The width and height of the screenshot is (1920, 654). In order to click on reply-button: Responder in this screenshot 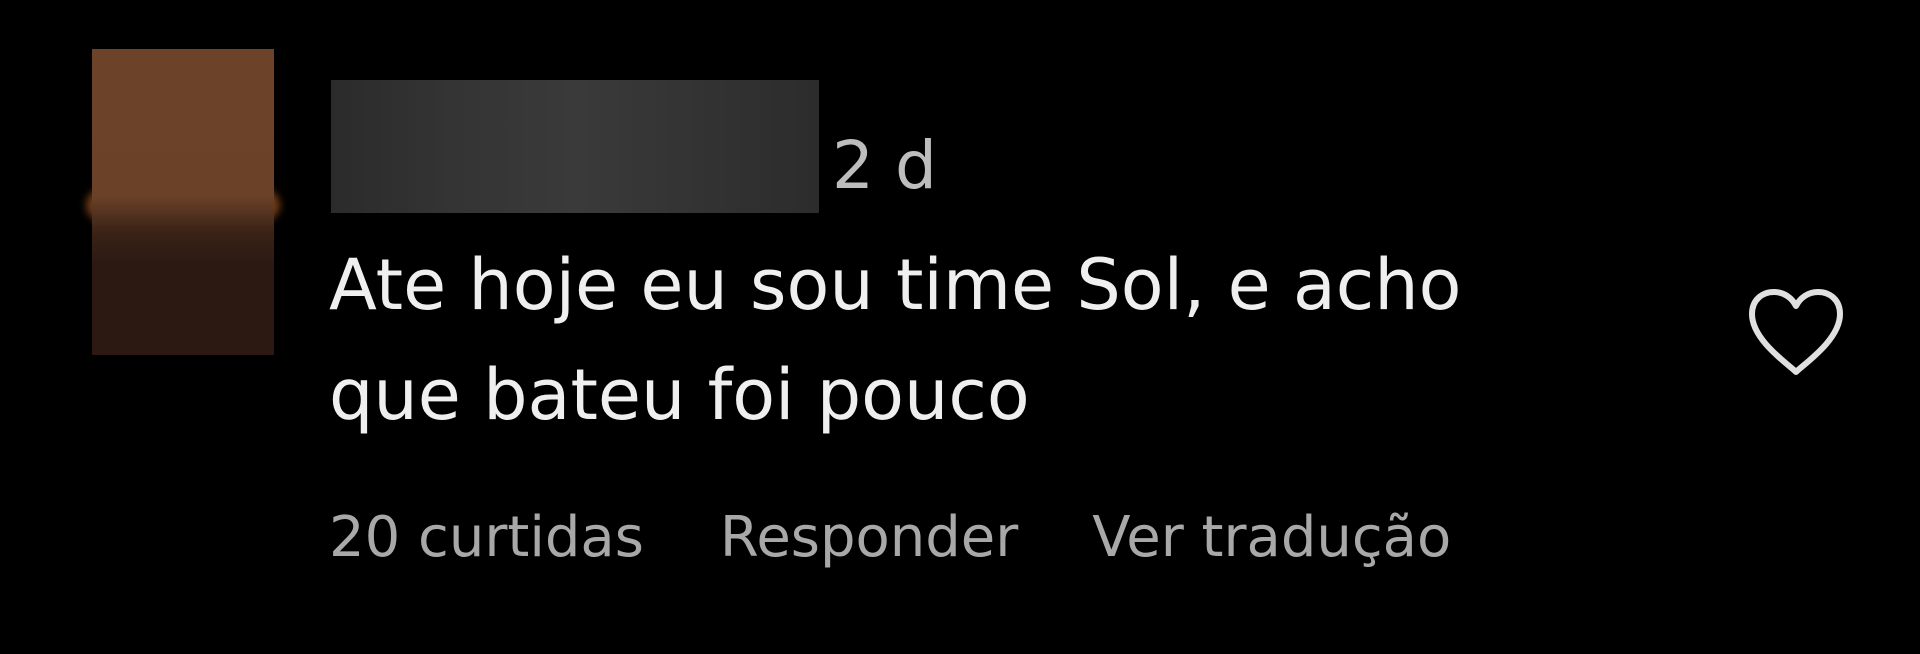, I will do `click(869, 538)`.